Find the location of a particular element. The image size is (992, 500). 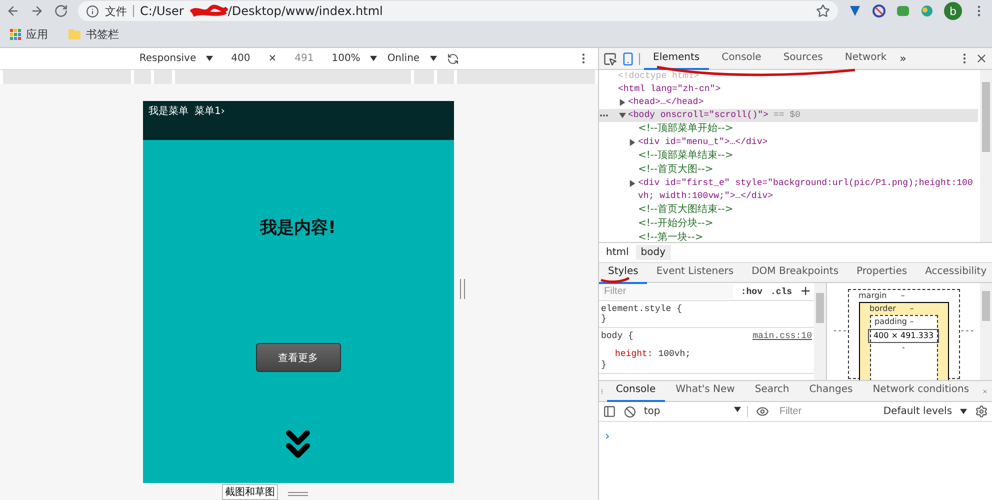

dom-node-text: <div id="menu_t">…</div> is located at coordinates (703, 142).